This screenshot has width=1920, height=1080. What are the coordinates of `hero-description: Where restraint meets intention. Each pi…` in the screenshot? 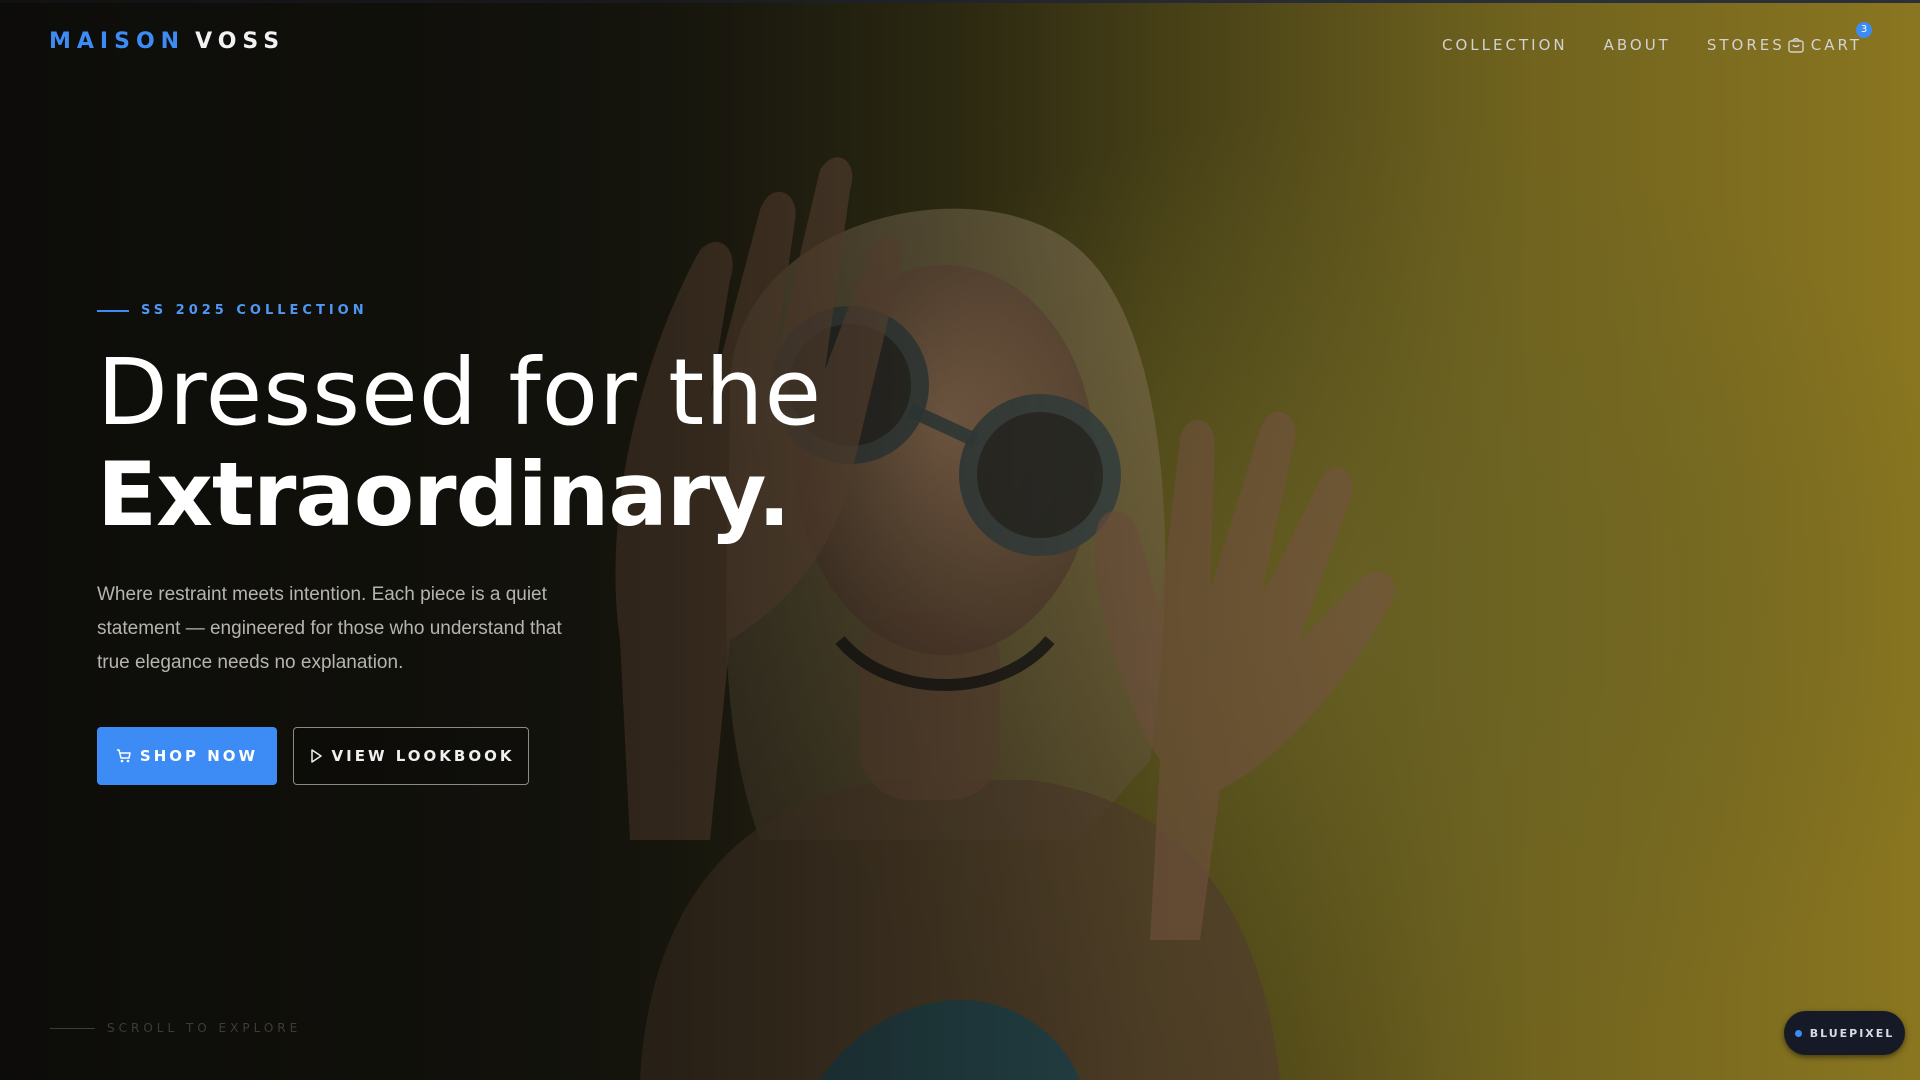 It's located at (329, 628).